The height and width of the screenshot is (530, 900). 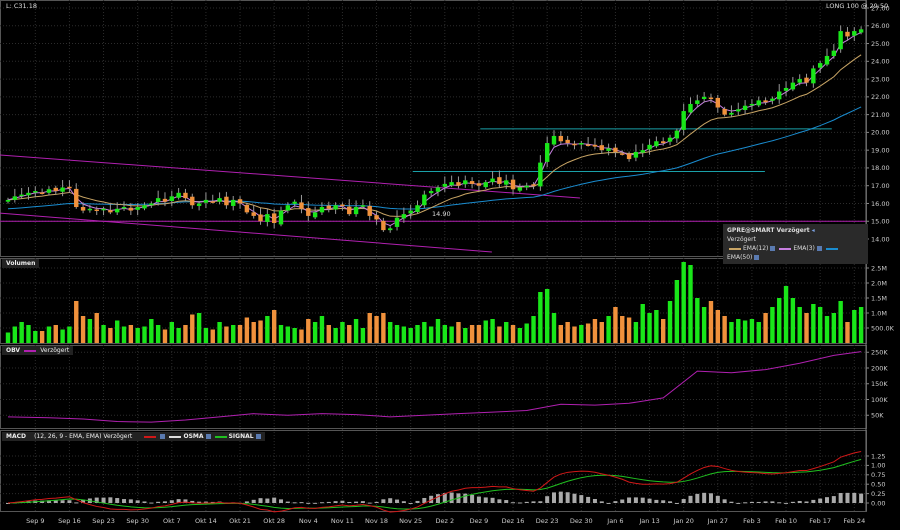 I want to click on price-tick-label: 14.00, so click(x=880, y=239).